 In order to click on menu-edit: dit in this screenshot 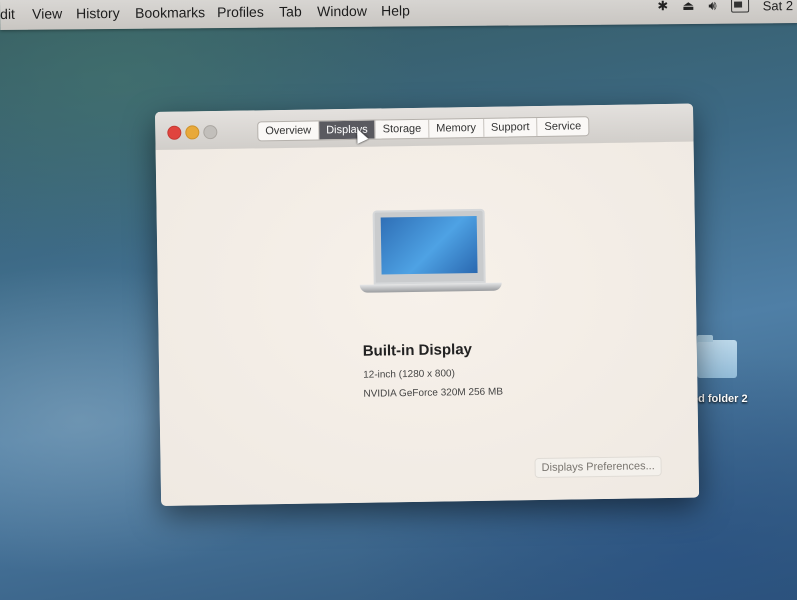, I will do `click(16, 14)`.